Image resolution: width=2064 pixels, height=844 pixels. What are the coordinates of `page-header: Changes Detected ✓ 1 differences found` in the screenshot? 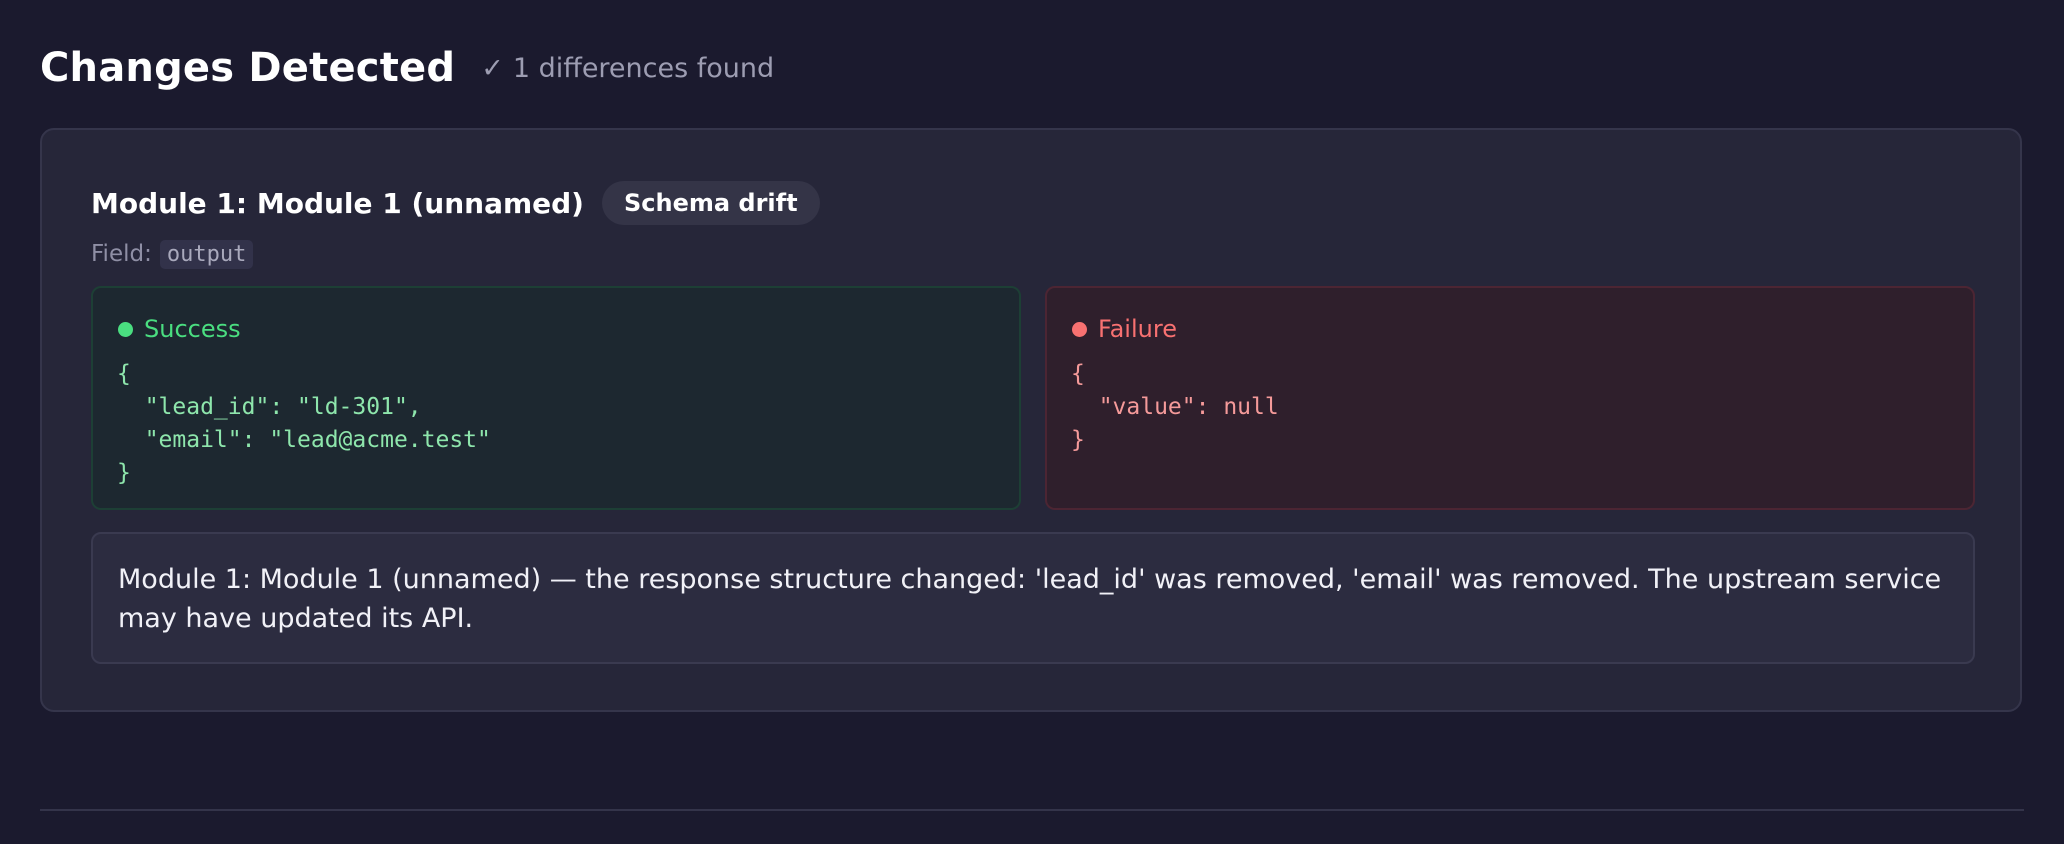 It's located at (407, 68).